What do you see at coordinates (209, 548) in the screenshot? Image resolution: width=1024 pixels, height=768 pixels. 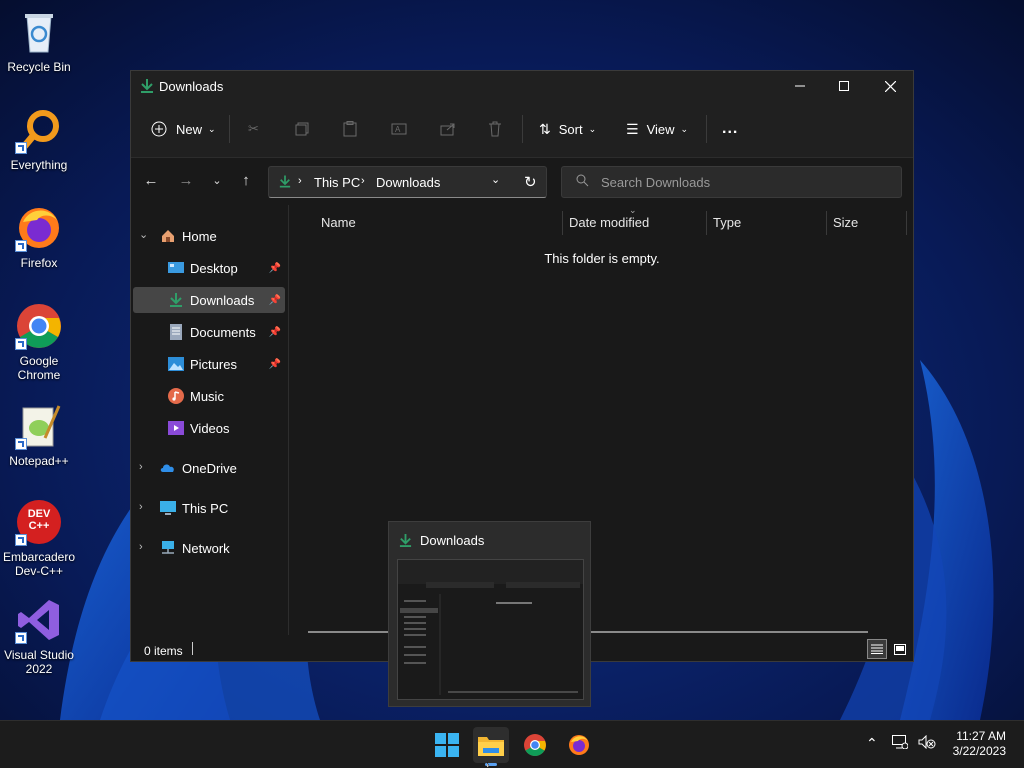 I see `sidebar-item-network: › Network` at bounding box center [209, 548].